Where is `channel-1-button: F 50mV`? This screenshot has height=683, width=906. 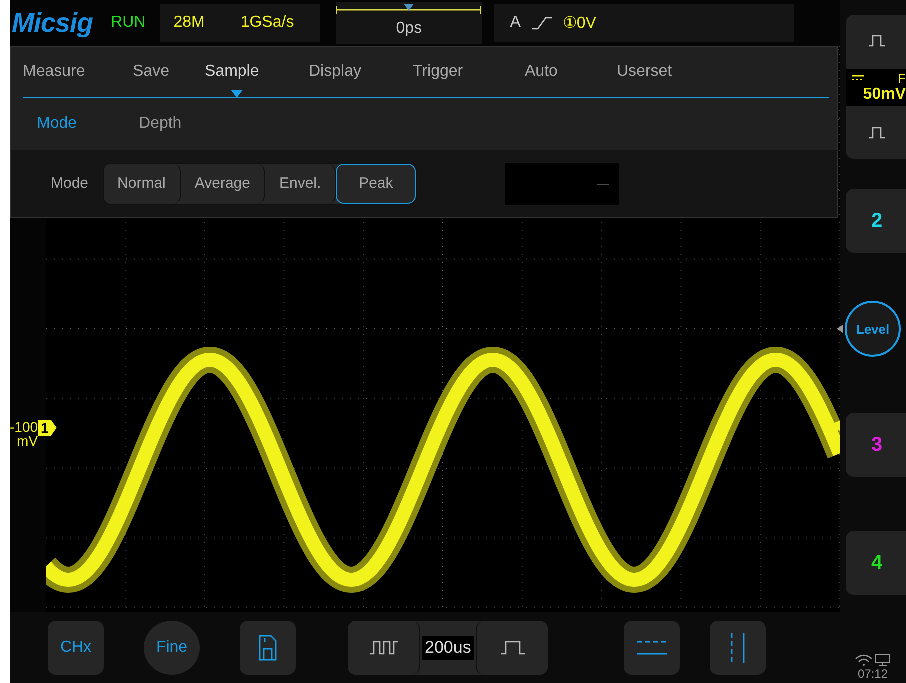 channel-1-button: F 50mV is located at coordinates (876, 87).